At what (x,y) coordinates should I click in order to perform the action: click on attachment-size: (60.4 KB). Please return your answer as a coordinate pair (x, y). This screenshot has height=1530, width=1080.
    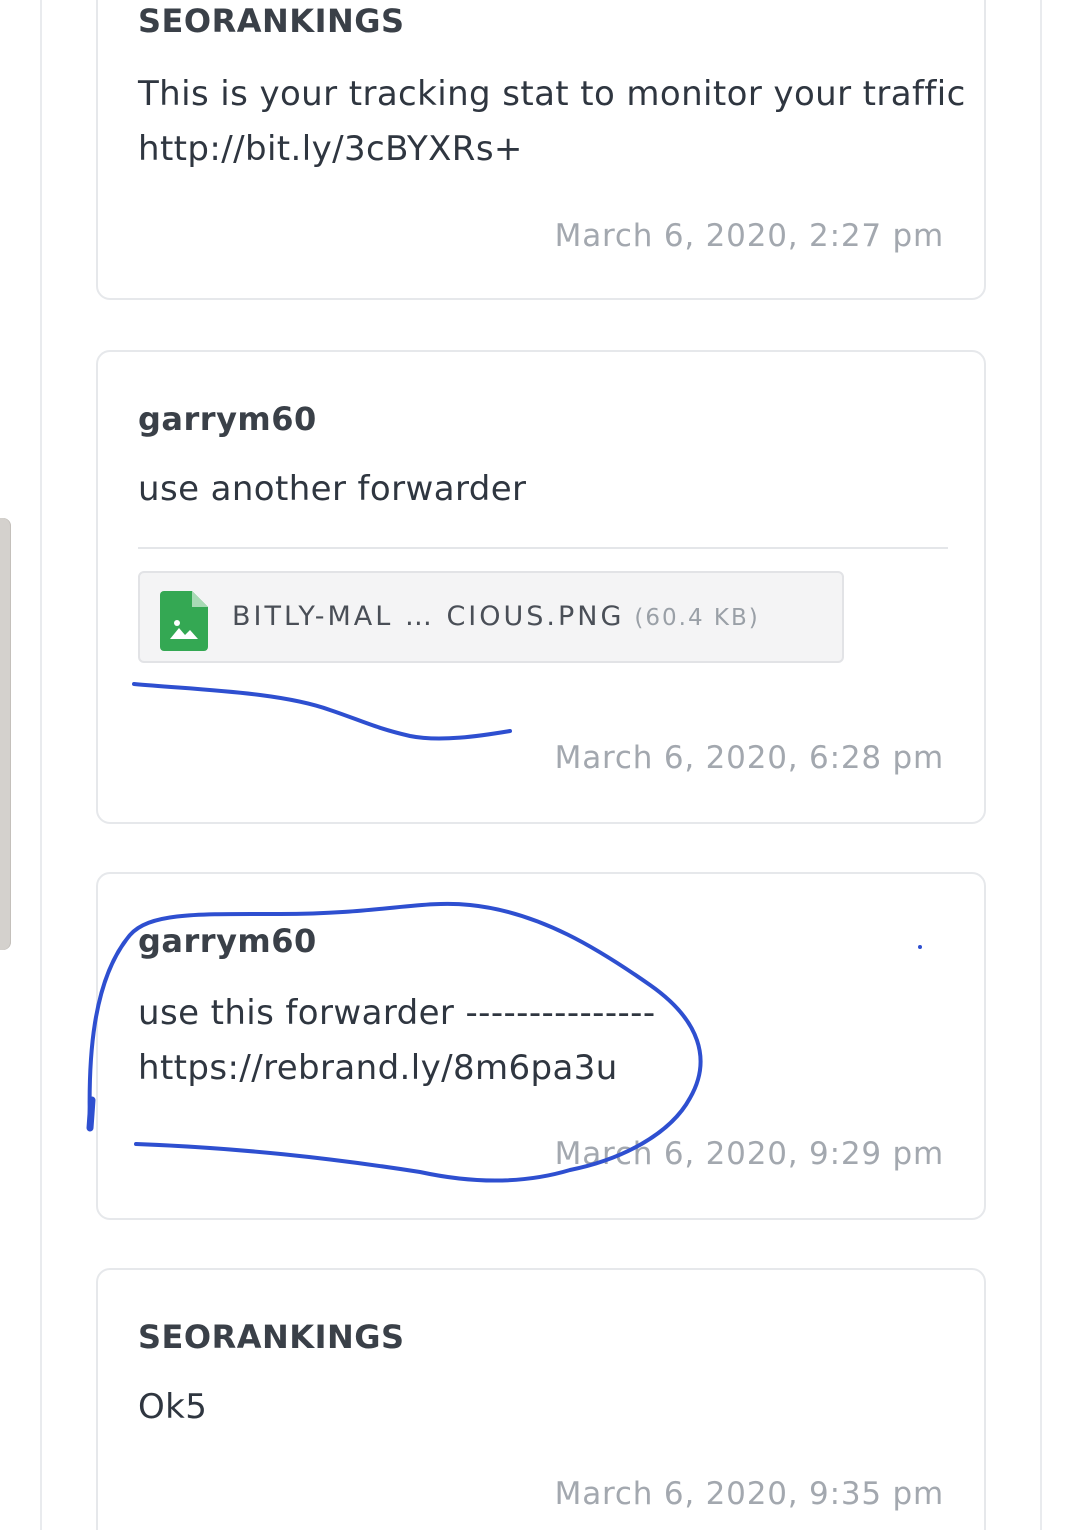
    Looking at the image, I should click on (697, 618).